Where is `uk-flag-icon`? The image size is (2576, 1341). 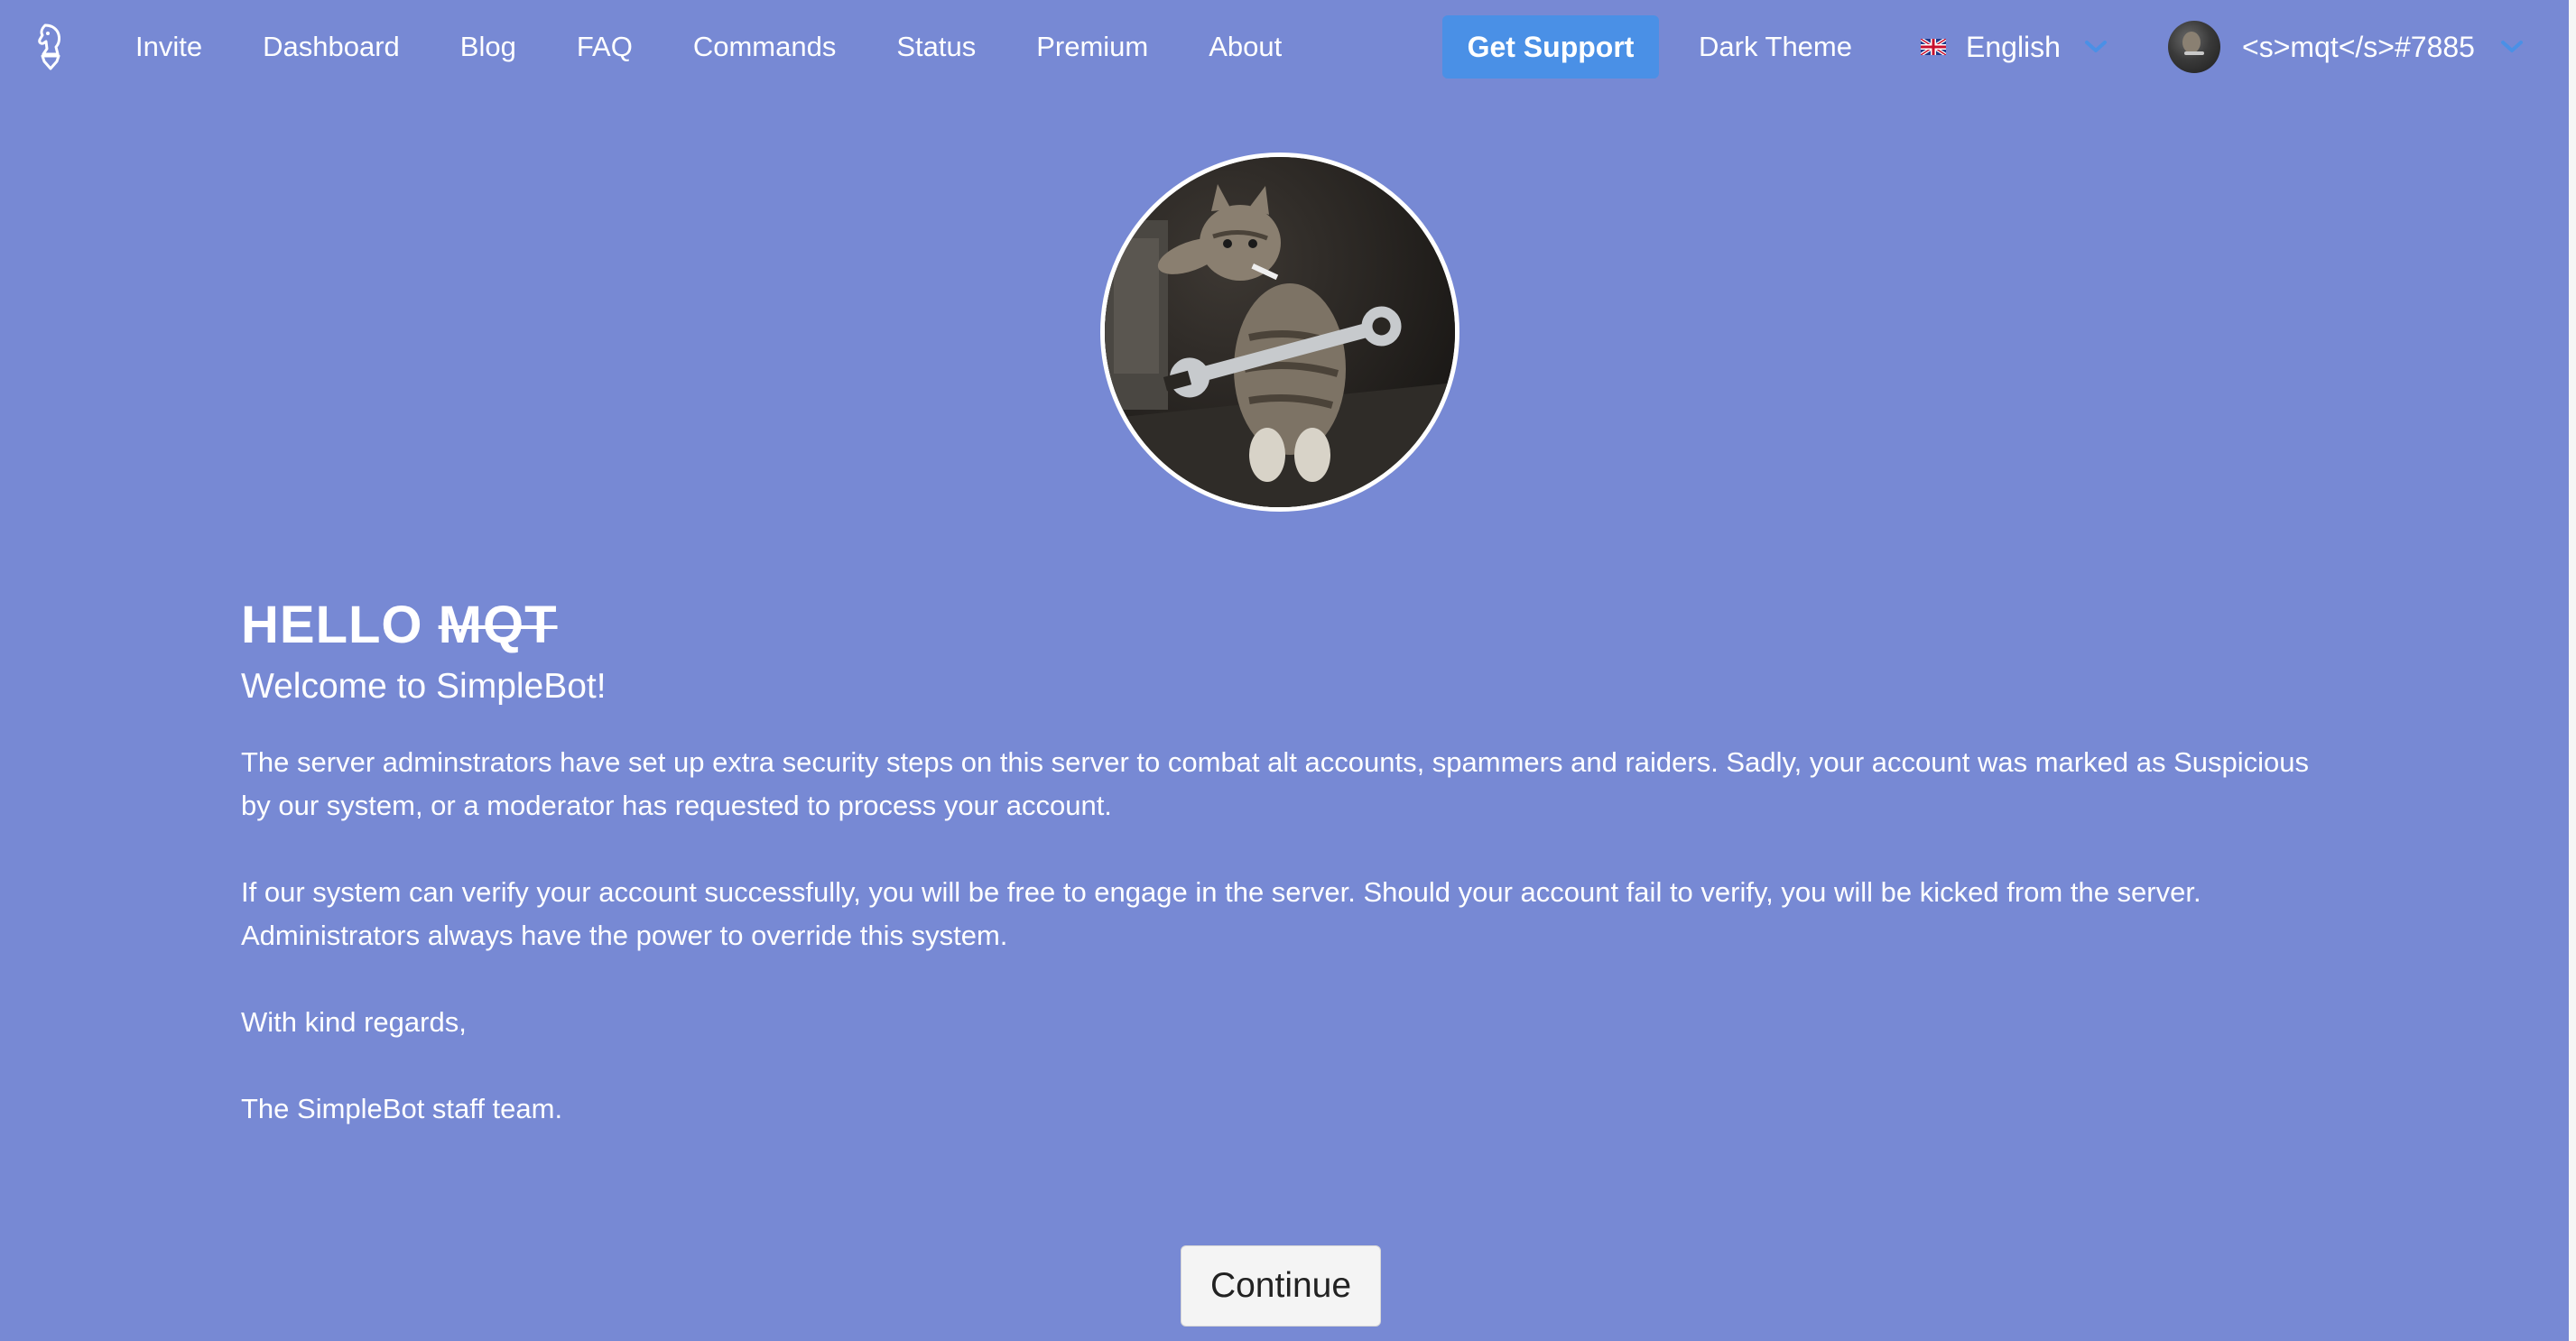
uk-flag-icon is located at coordinates (1934, 47).